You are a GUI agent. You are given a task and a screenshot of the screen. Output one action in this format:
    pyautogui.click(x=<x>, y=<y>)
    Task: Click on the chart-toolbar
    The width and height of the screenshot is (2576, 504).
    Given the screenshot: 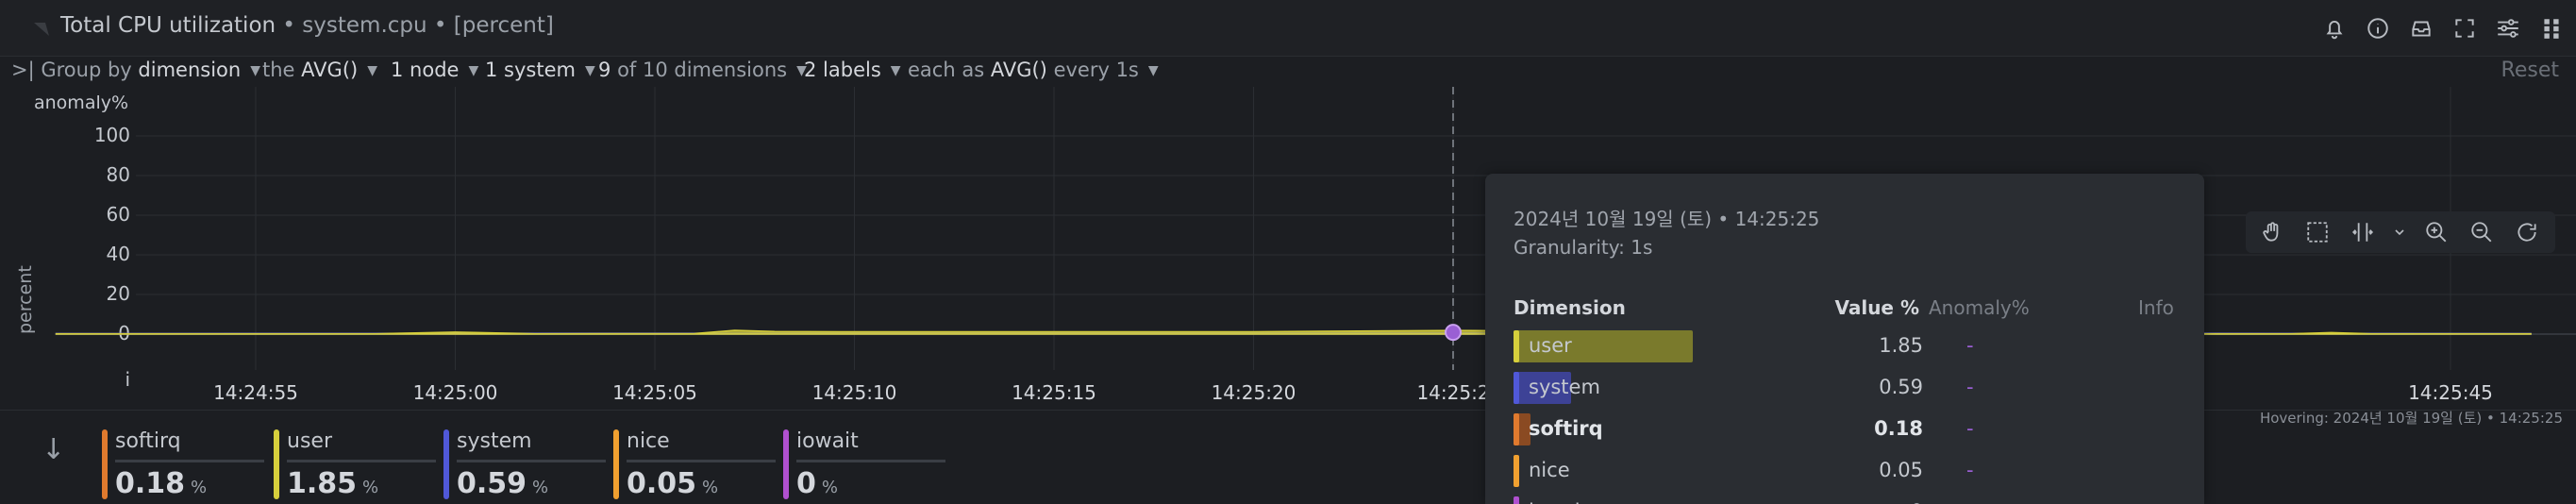 What is the action you would take?
    pyautogui.click(x=2400, y=232)
    